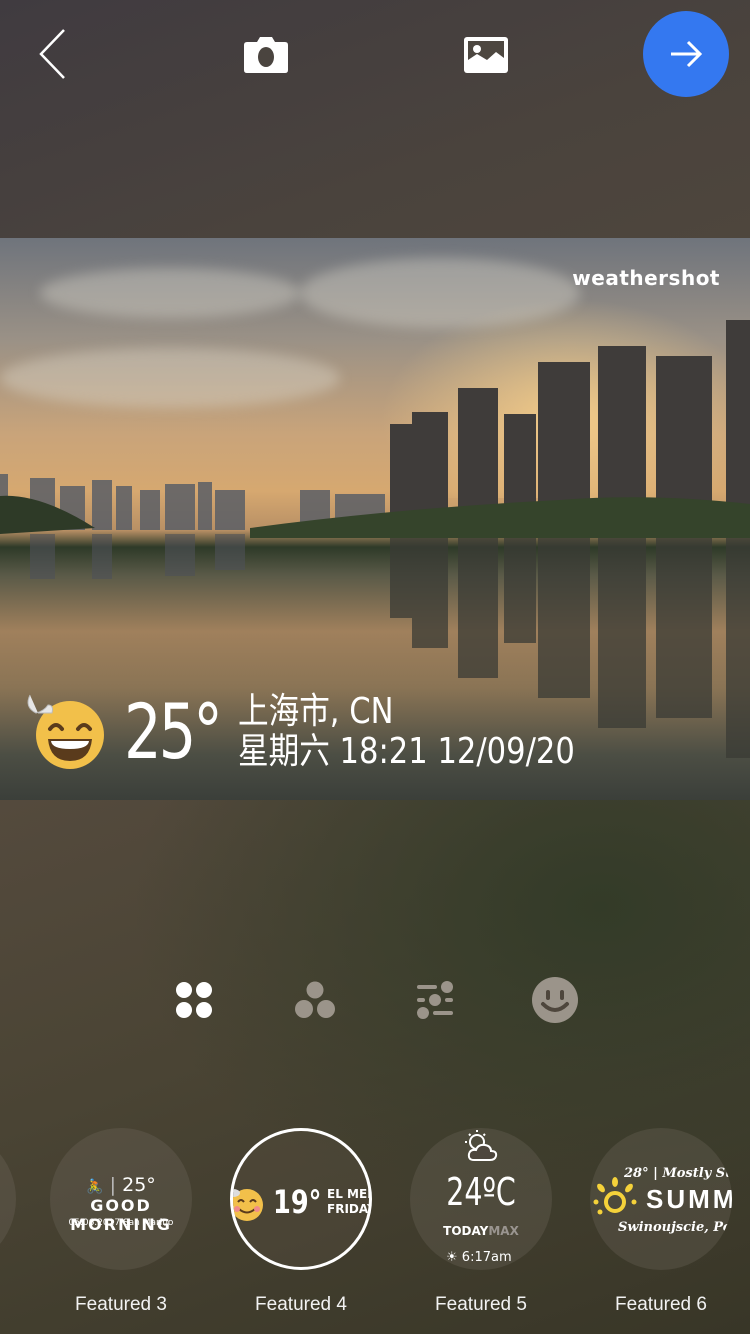 Image resolution: width=750 pixels, height=1334 pixels. I want to click on camera-button, so click(266, 55).